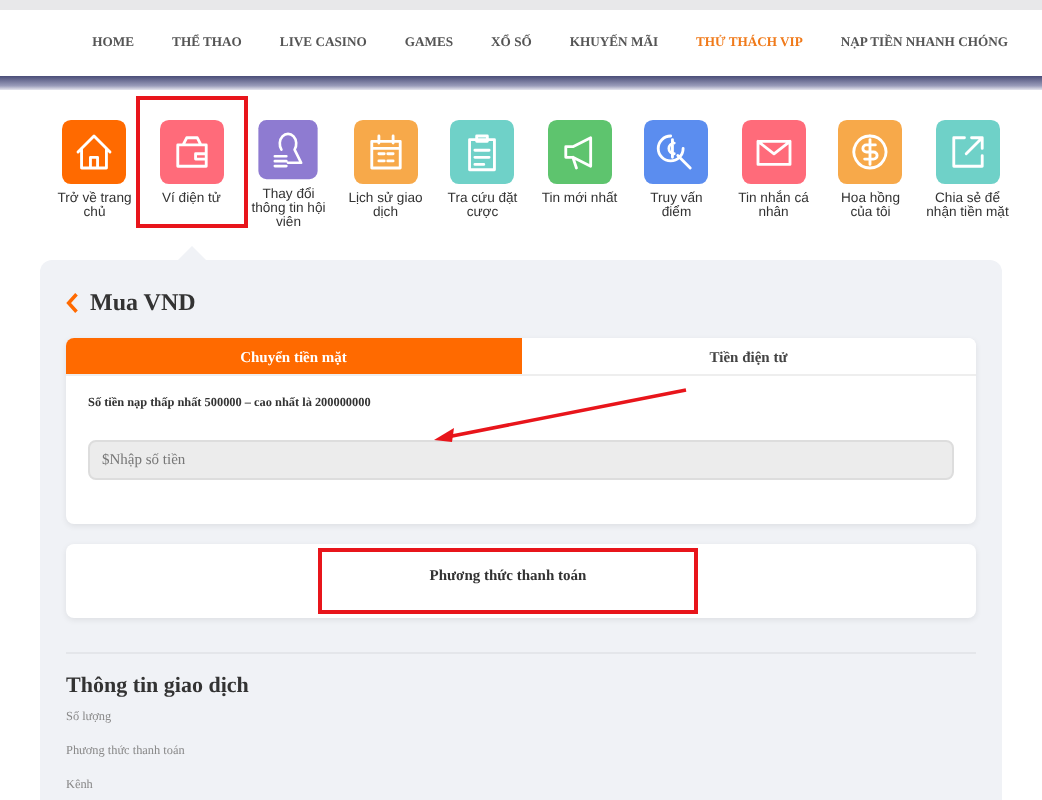 The width and height of the screenshot is (1042, 800). I want to click on panel-title: Mua VND, so click(143, 303).